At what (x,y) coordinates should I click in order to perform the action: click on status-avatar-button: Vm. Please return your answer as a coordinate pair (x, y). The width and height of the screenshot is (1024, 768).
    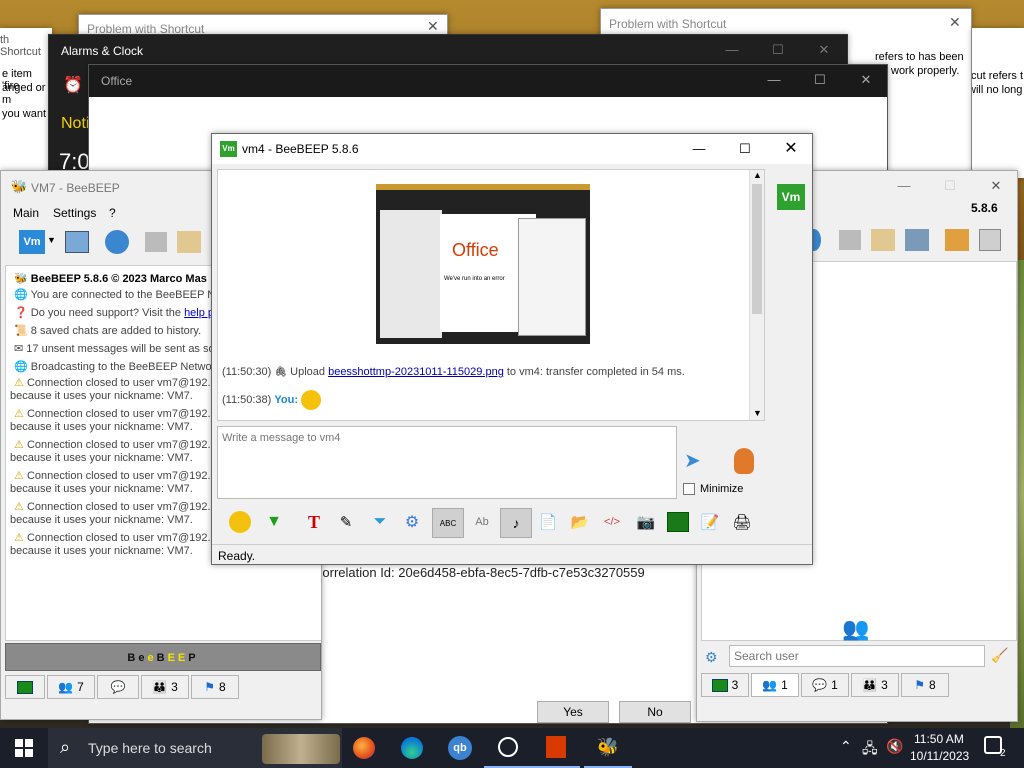
    Looking at the image, I should click on (32, 242).